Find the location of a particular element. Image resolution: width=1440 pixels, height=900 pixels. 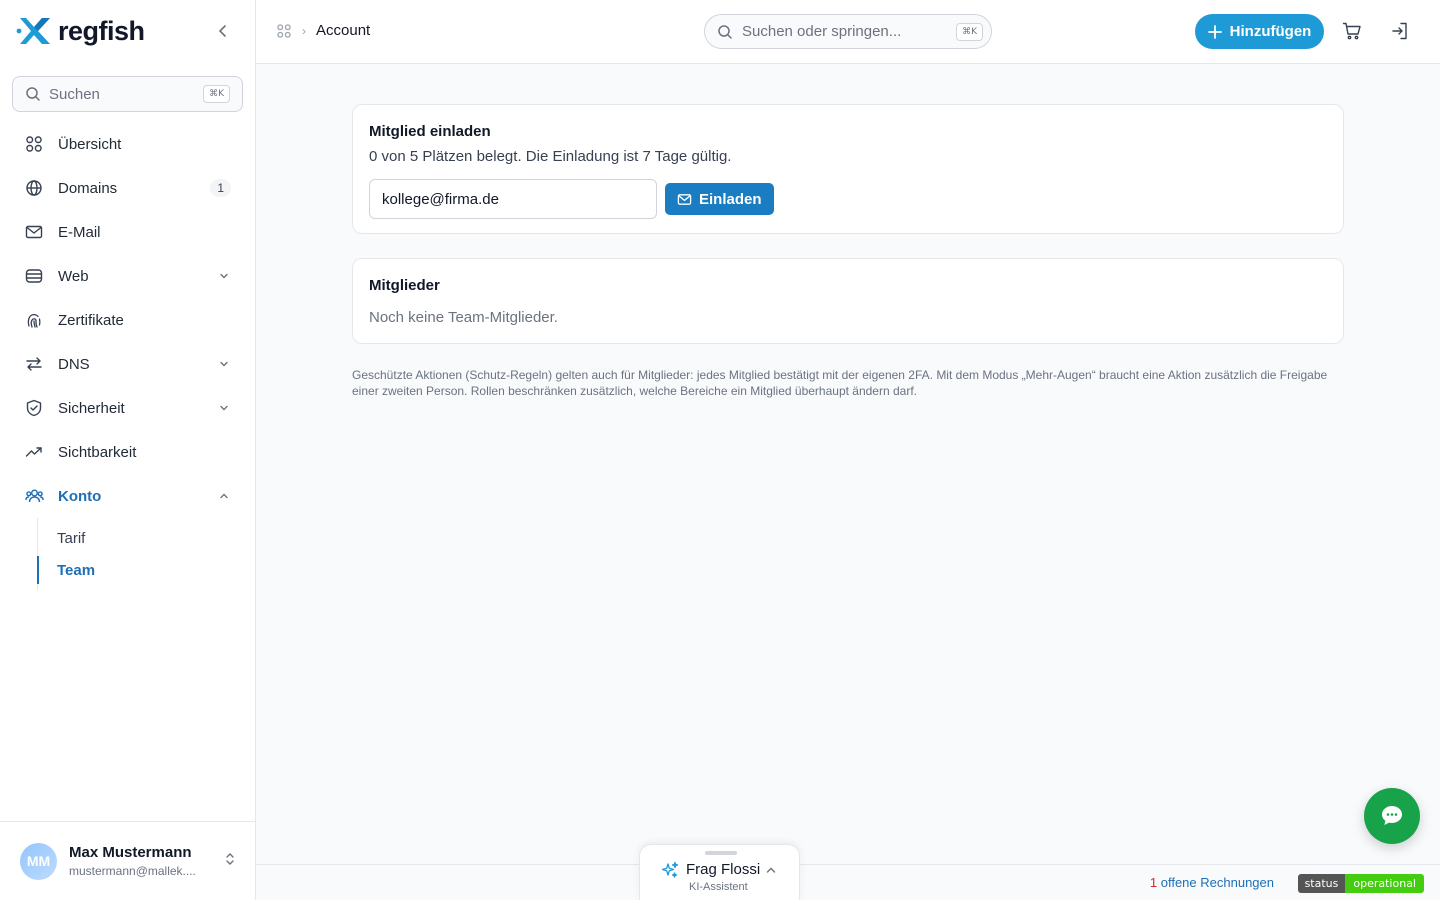

global-search-input: Suchen oder springen... ⌘K is located at coordinates (848, 31).